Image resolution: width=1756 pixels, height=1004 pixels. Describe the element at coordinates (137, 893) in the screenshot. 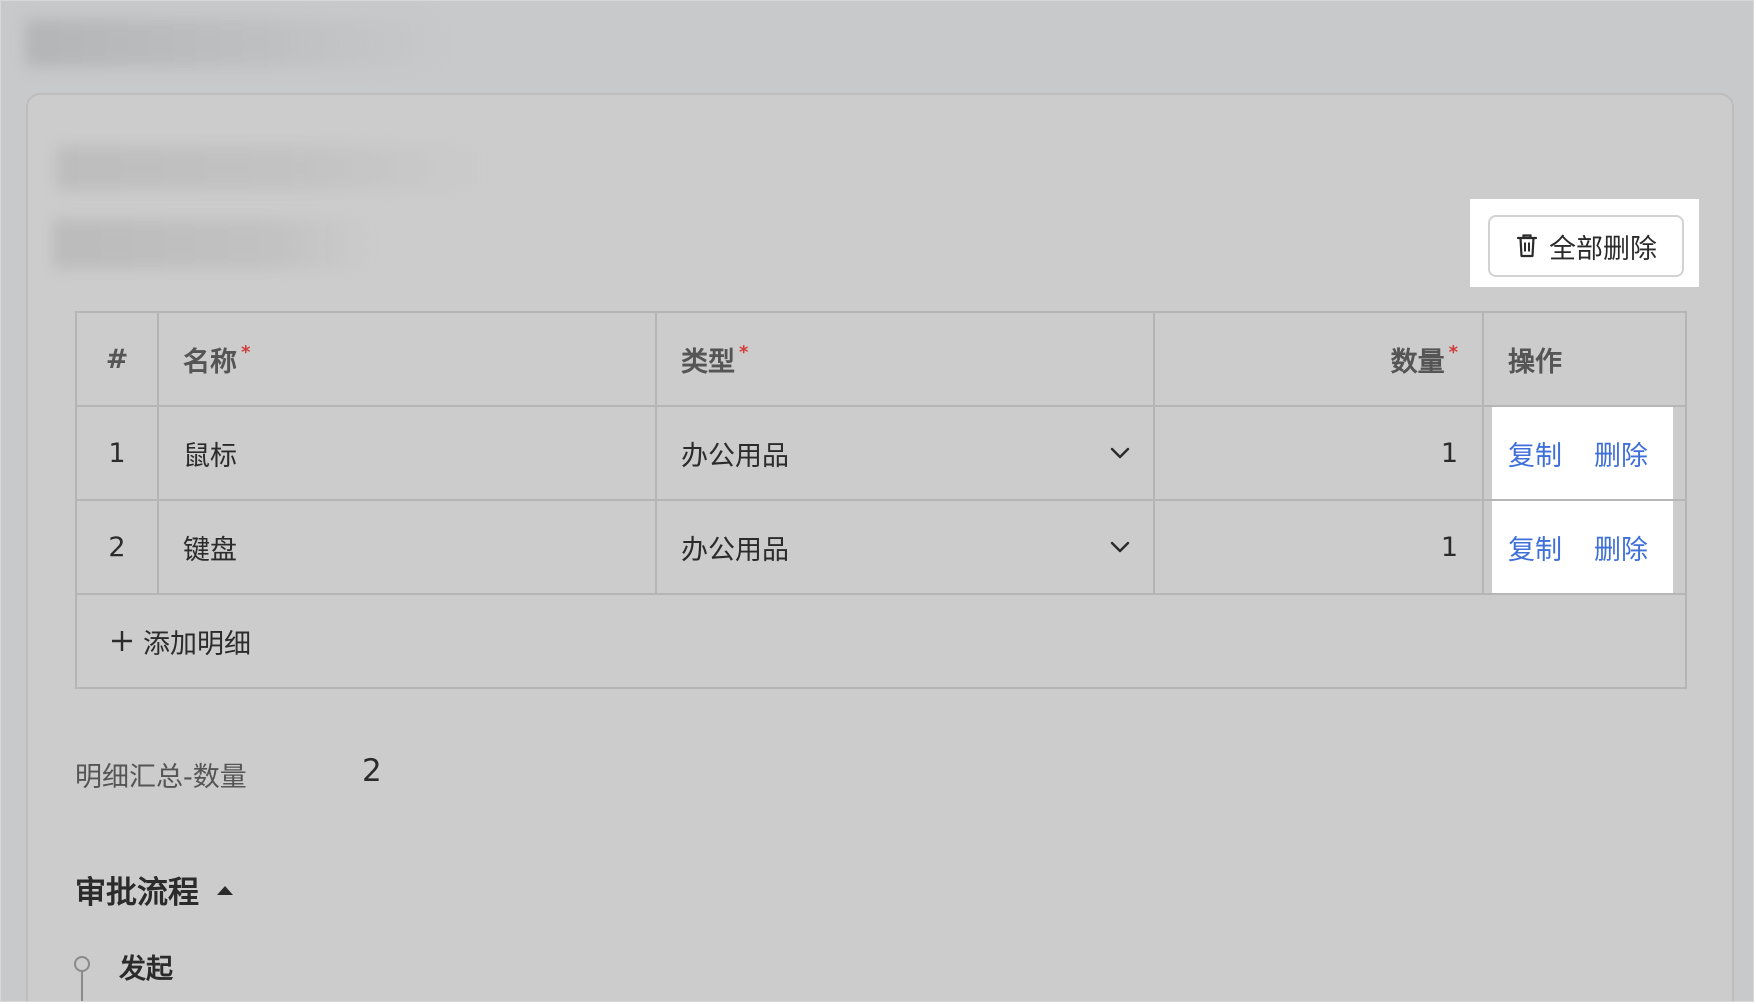

I see `approval-title: 审批流程` at that location.